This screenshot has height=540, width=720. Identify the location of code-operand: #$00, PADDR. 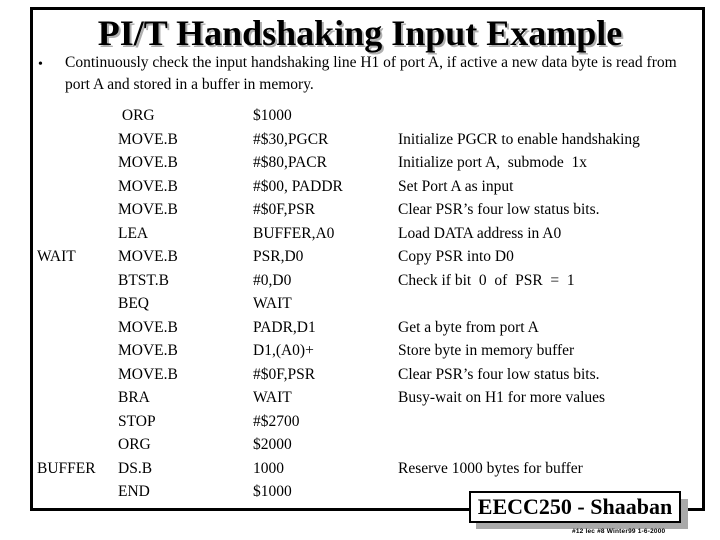
(298, 186).